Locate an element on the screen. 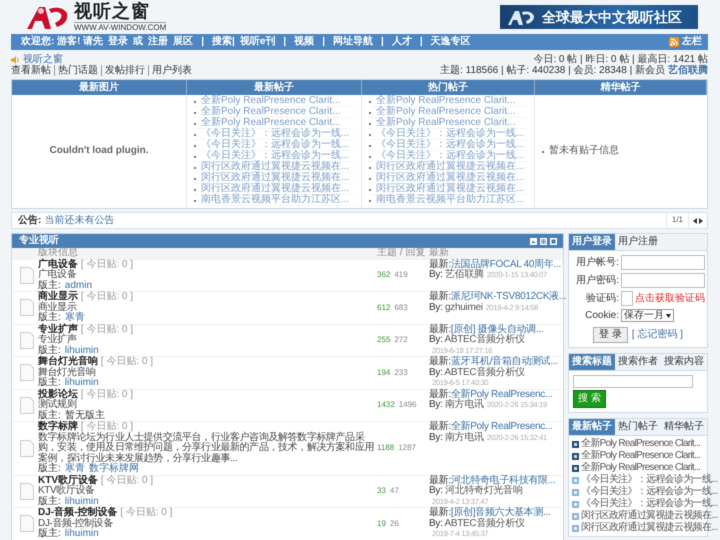 The width and height of the screenshot is (720, 540). prev-icon is located at coordinates (695, 221).